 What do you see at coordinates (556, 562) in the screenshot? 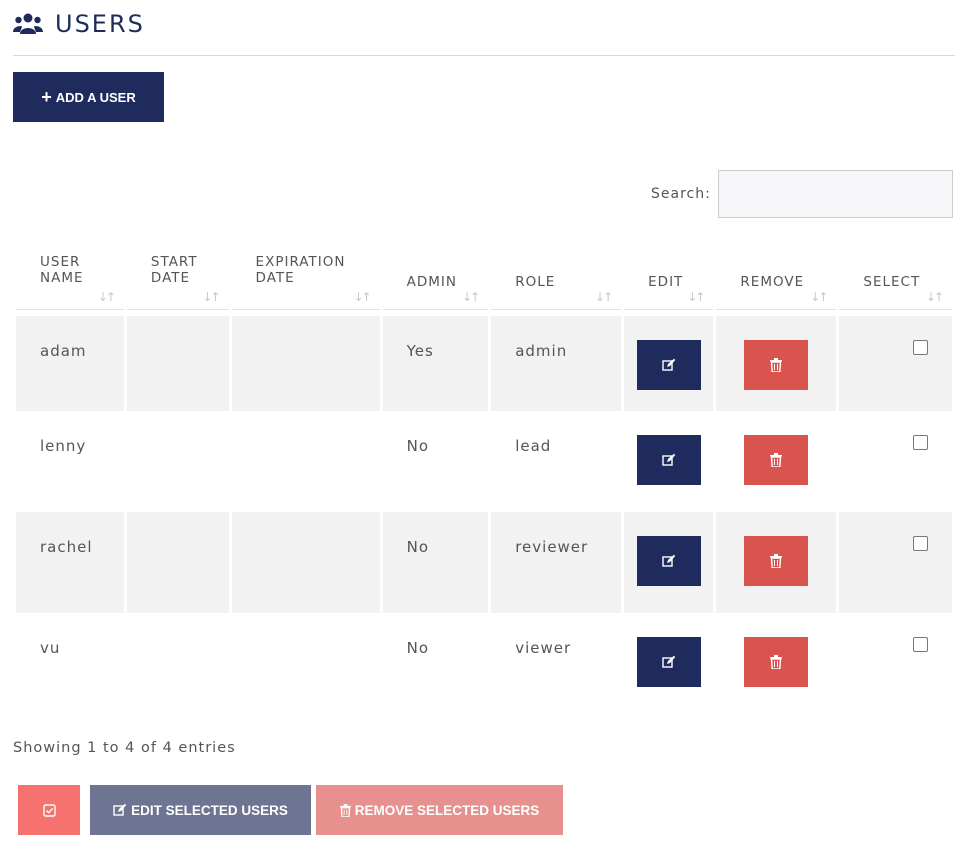
I see `cell-role: reviewer` at bounding box center [556, 562].